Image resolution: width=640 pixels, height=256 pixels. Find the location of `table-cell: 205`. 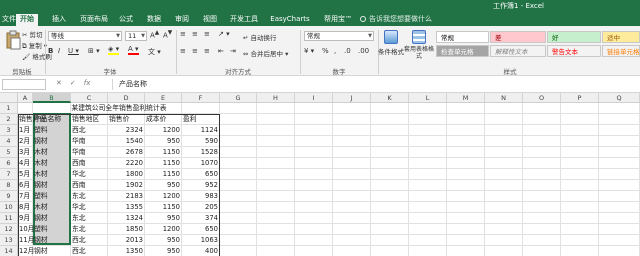

table-cell: 205 is located at coordinates (201, 207).